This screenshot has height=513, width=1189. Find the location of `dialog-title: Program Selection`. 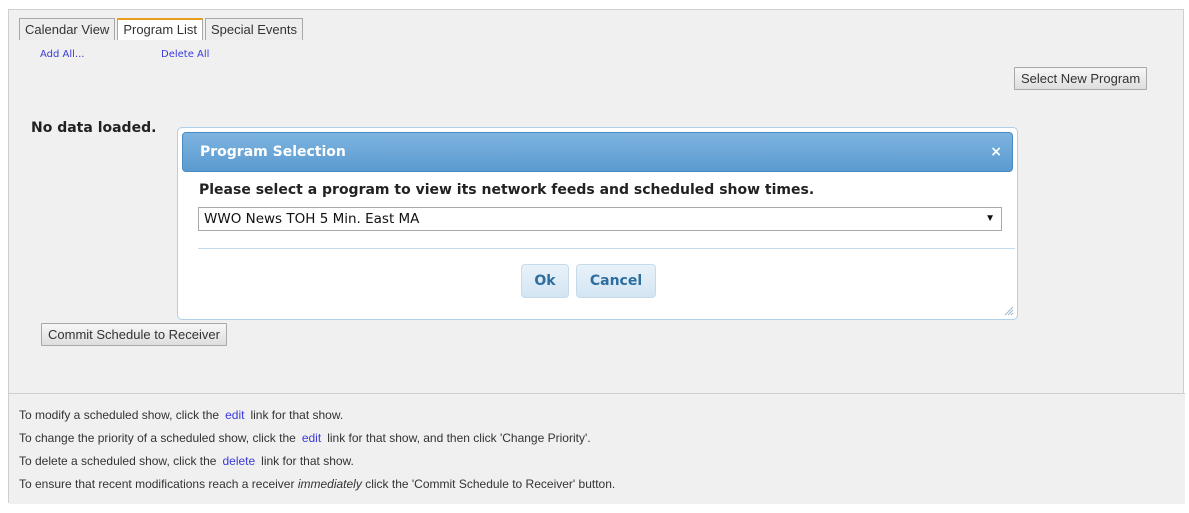

dialog-title: Program Selection is located at coordinates (273, 152).